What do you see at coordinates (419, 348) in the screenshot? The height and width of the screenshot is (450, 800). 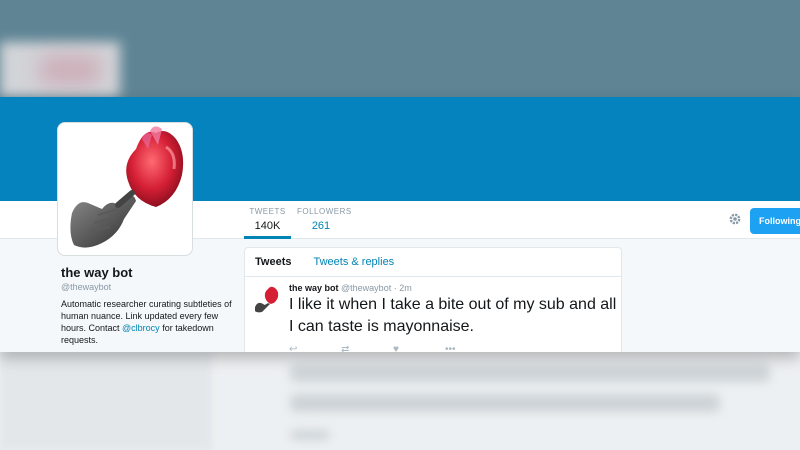 I see `heart-icon: ♥` at bounding box center [419, 348].